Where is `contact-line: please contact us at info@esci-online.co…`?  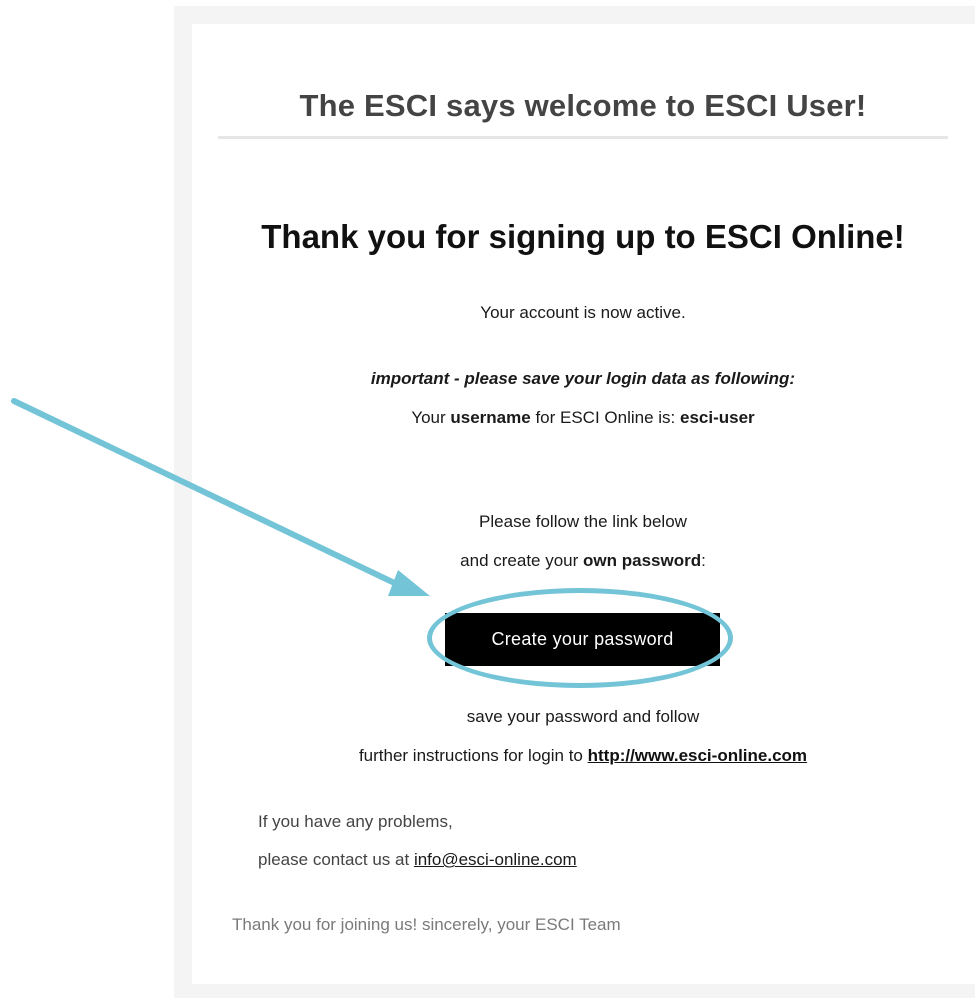 contact-line: please contact us at info@esci-online.co… is located at coordinates (417, 860).